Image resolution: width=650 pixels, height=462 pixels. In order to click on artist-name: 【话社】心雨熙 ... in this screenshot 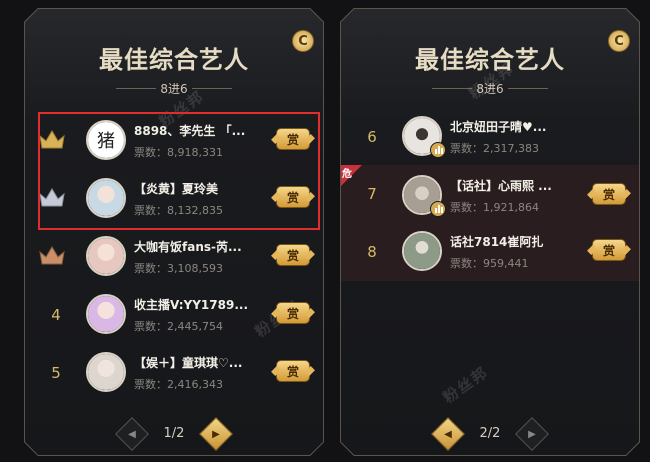, I will do `click(501, 186)`.